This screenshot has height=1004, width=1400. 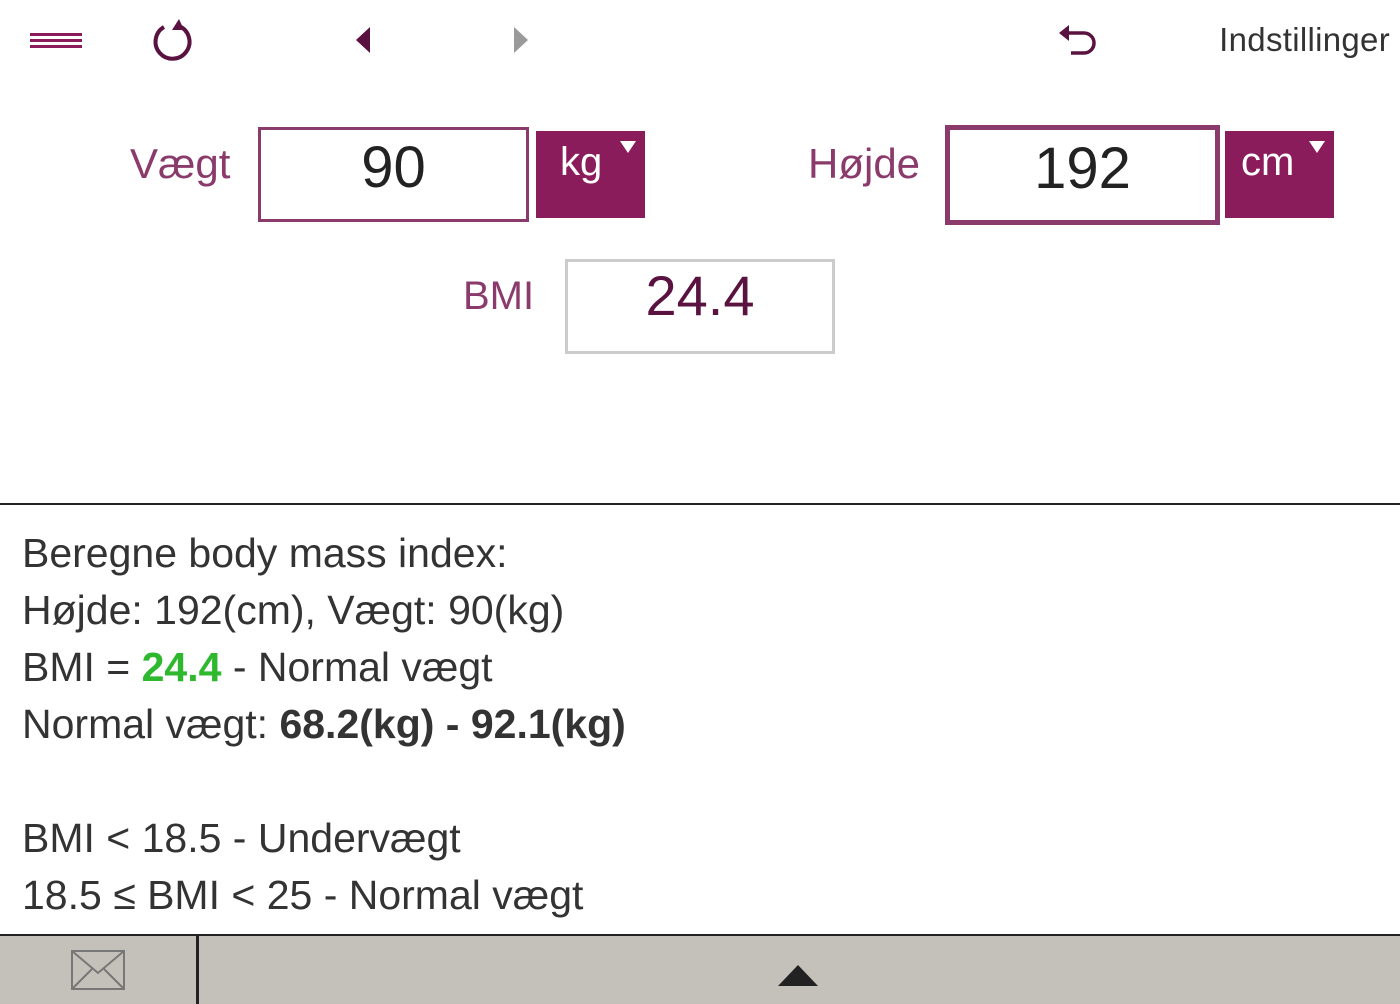 I want to click on bmi-value: 24.4, so click(x=181, y=667).